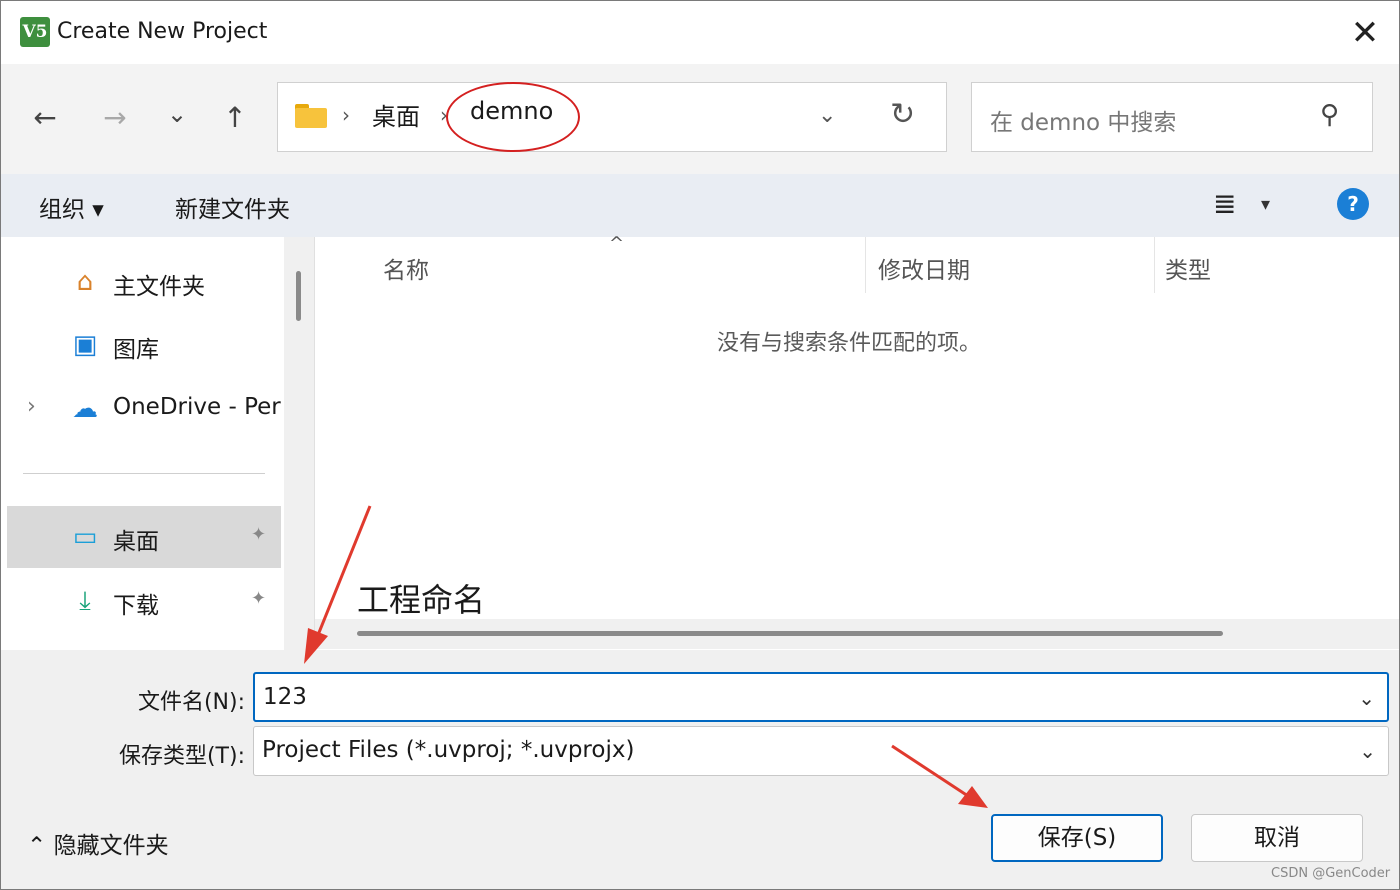 This screenshot has width=1400, height=890. What do you see at coordinates (849, 343) in the screenshot?
I see `empty-result-message: 没有与搜索条件匹配的项。` at bounding box center [849, 343].